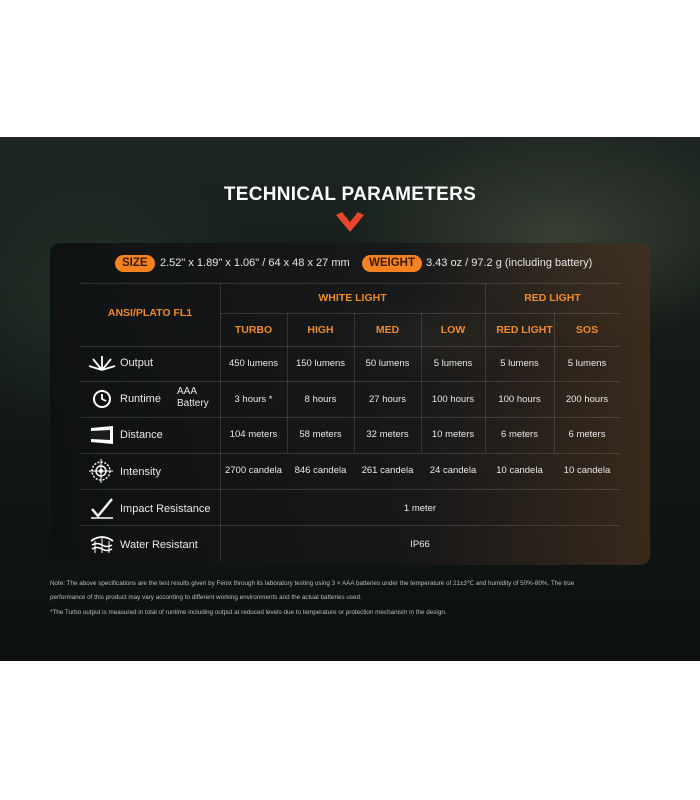 This screenshot has height=800, width=700. What do you see at coordinates (137, 363) in the screenshot?
I see `row-label-output: Output` at bounding box center [137, 363].